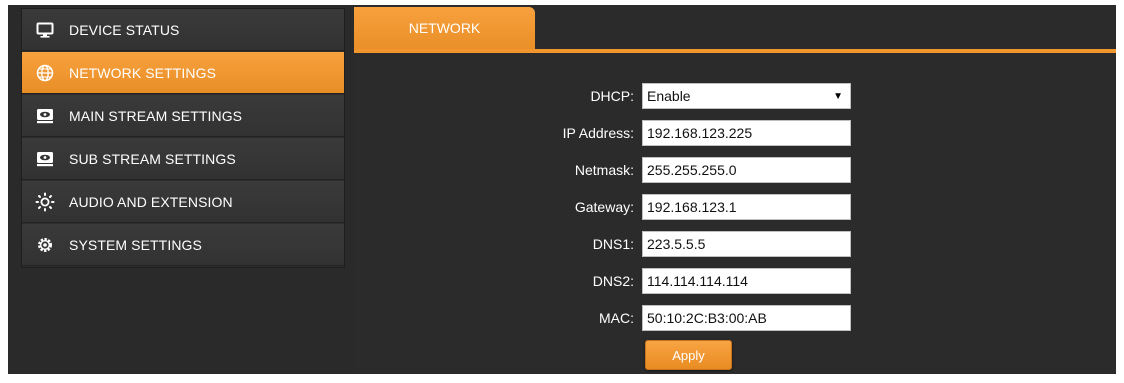  I want to click on sidebar-item-main-stream-settings: MAIN STREAM SETTINGS, so click(183, 116).